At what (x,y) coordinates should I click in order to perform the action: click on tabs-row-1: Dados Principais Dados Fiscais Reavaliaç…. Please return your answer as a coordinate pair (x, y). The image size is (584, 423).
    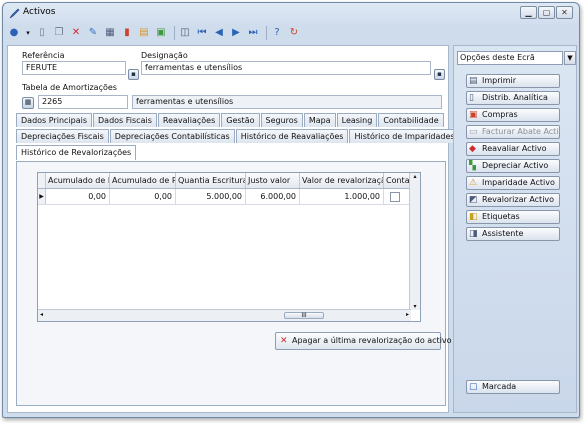
    Looking at the image, I should click on (230, 120).